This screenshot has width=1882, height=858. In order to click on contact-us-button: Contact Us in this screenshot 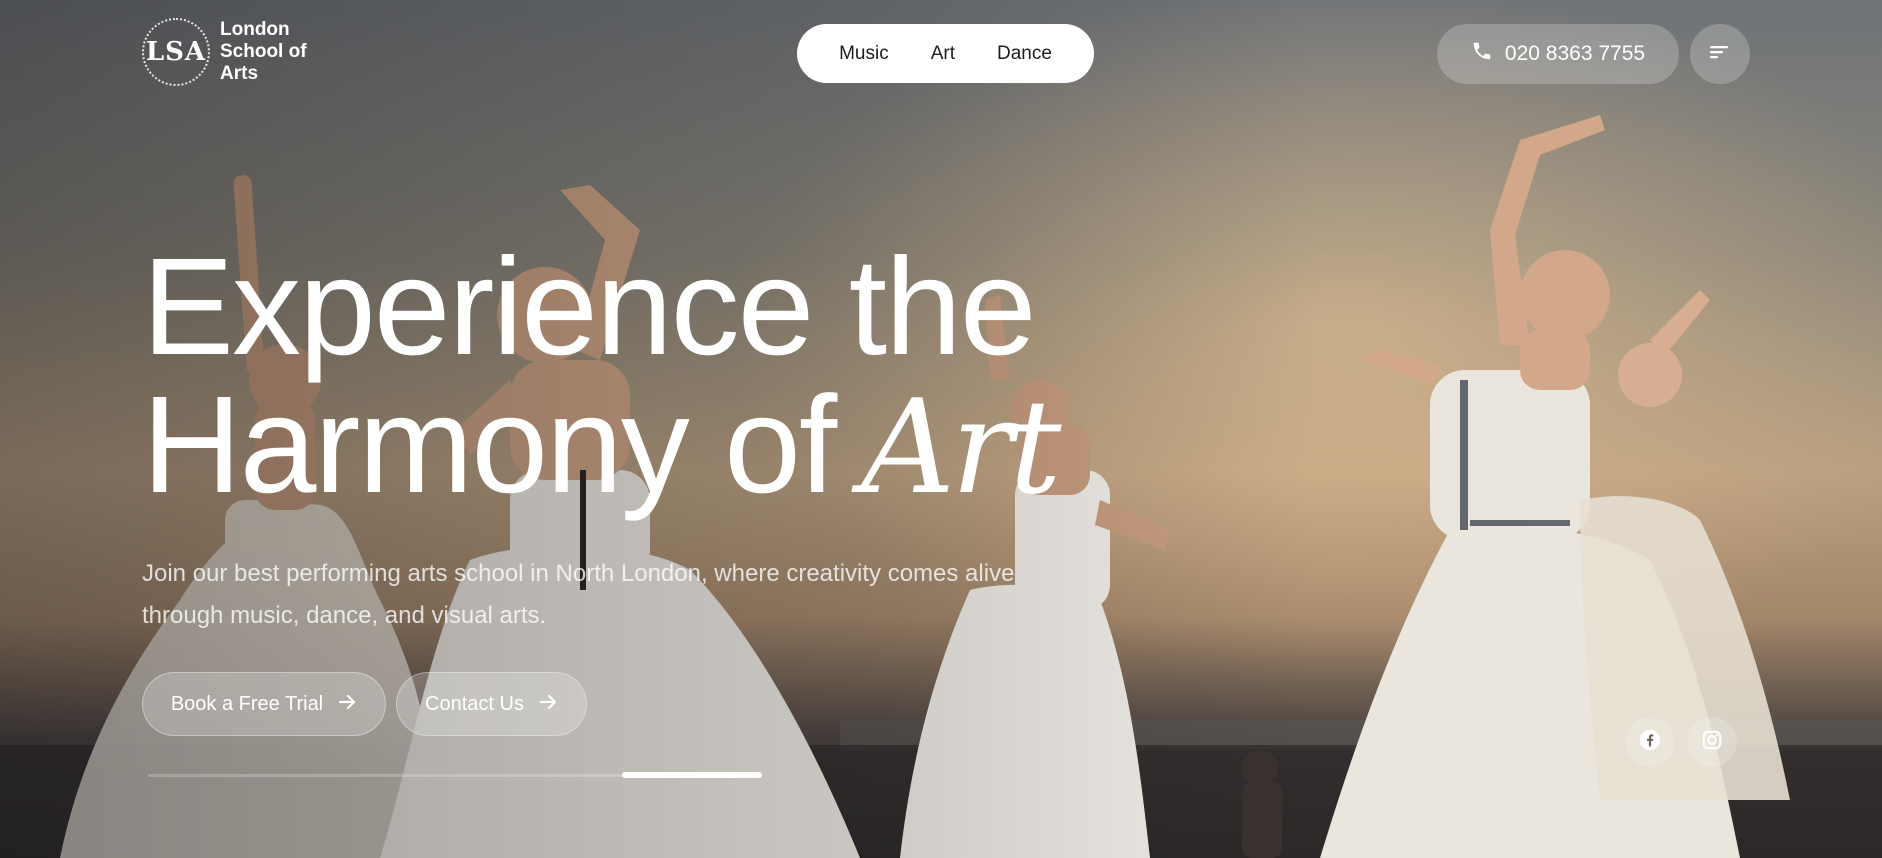, I will do `click(491, 704)`.